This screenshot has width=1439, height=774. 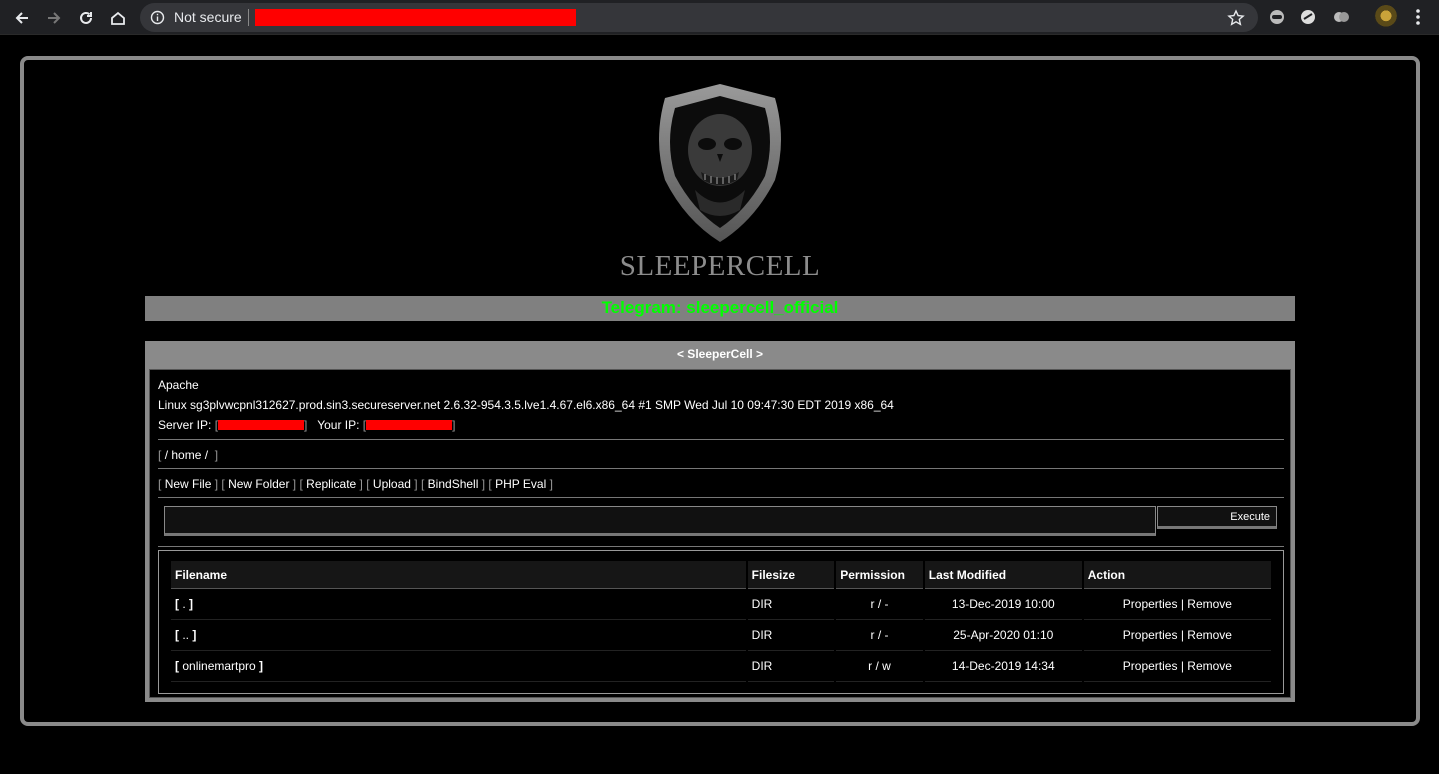 What do you see at coordinates (178, 385) in the screenshot?
I see `server-software: Apache` at bounding box center [178, 385].